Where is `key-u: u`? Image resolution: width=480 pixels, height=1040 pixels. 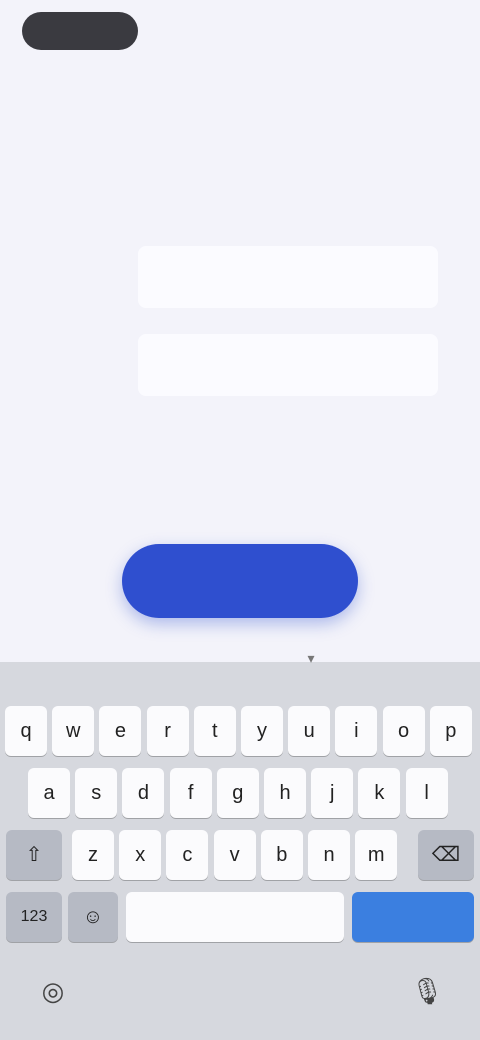
key-u: u is located at coordinates (309, 731).